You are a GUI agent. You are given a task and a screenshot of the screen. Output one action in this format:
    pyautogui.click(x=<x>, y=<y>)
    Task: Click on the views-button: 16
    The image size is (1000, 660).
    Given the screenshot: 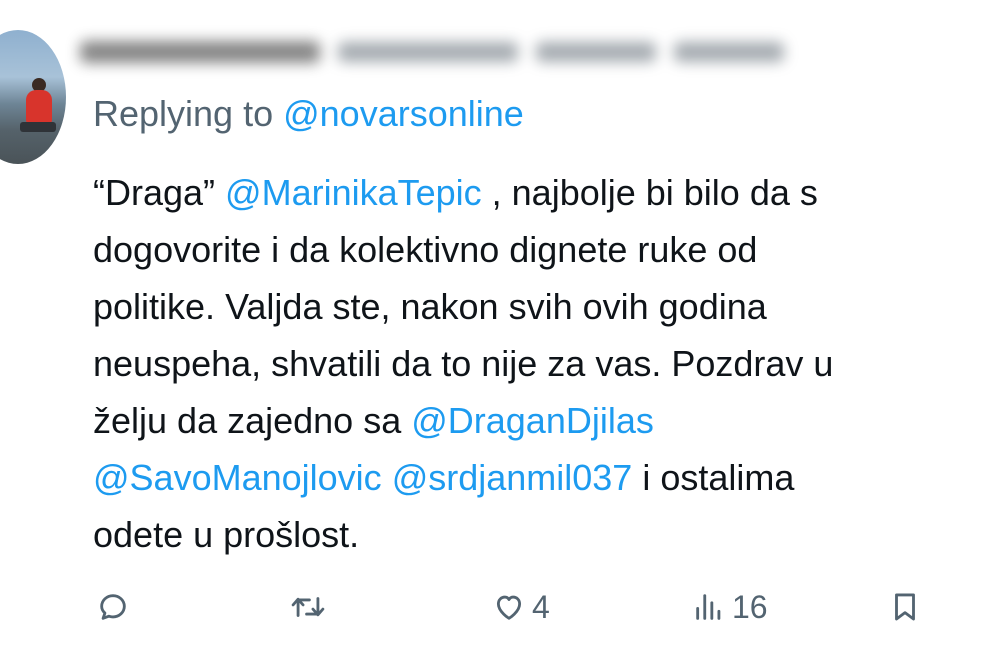 What is the action you would take?
    pyautogui.click(x=730, y=607)
    